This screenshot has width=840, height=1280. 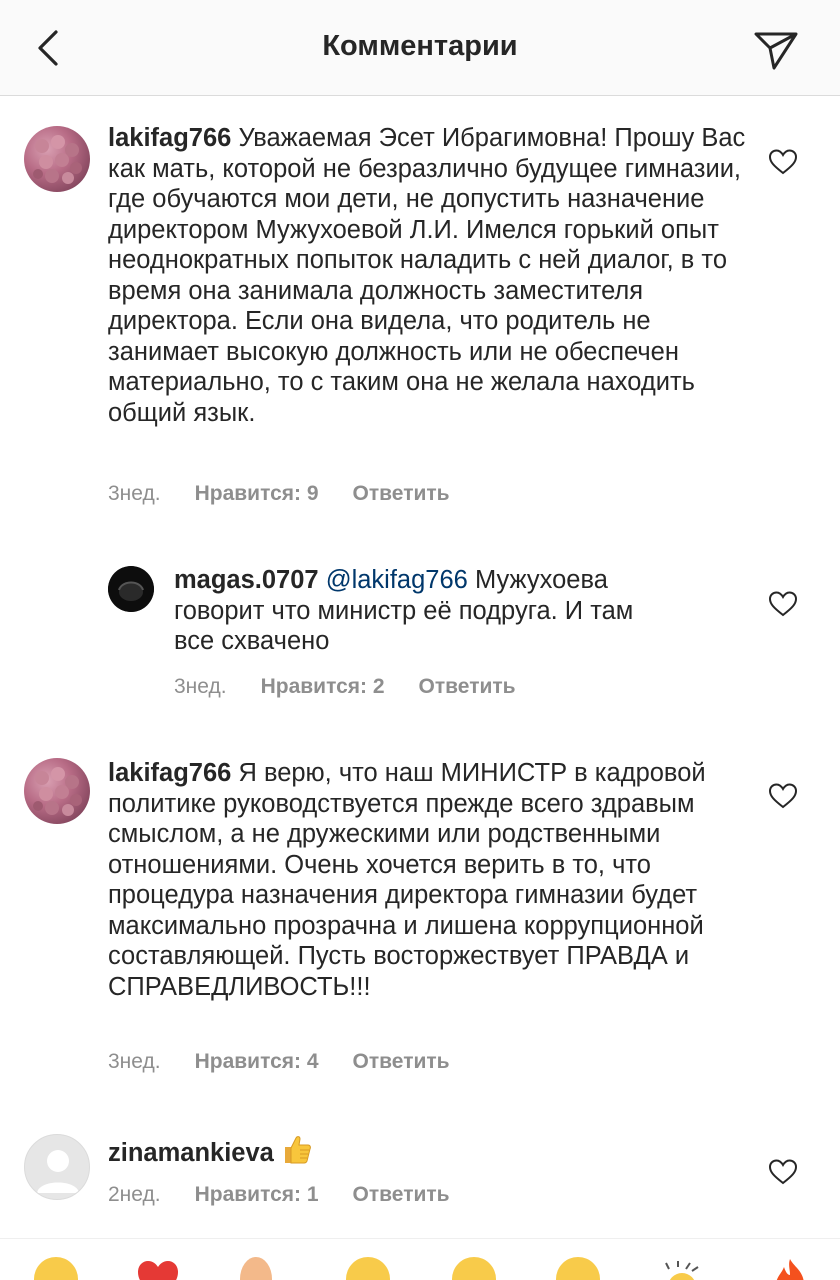 What do you see at coordinates (323, 687) in the screenshot?
I see `likes-count: Нравится: 2` at bounding box center [323, 687].